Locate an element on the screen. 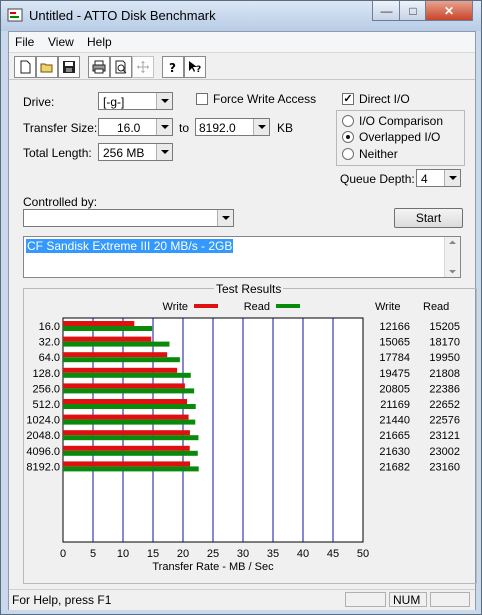  write-value: 19475 is located at coordinates (394, 374).